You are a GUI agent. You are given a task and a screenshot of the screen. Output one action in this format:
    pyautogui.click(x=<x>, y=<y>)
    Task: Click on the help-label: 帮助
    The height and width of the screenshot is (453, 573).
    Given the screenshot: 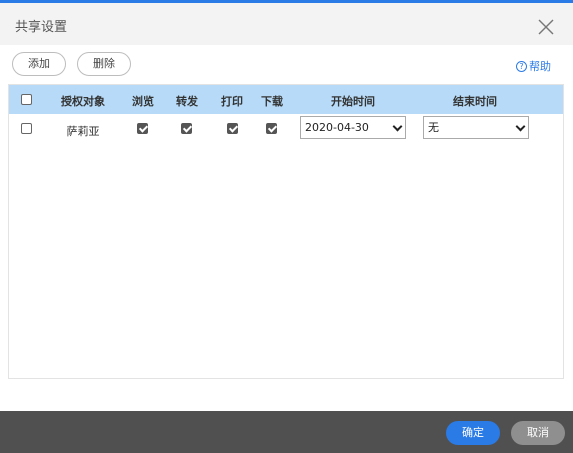 What is the action you would take?
    pyautogui.click(x=540, y=66)
    